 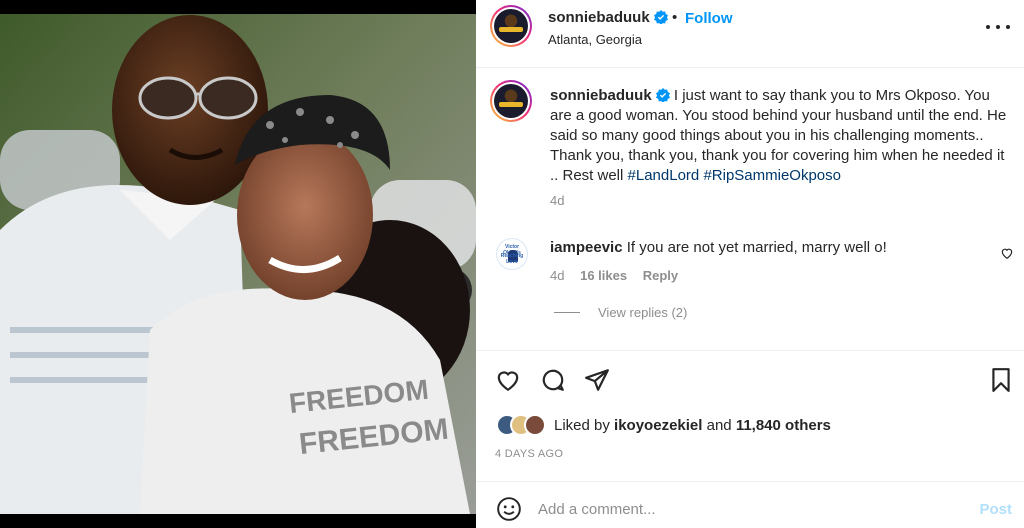 I want to click on add-comment-bar: Post, so click(x=750, y=504).